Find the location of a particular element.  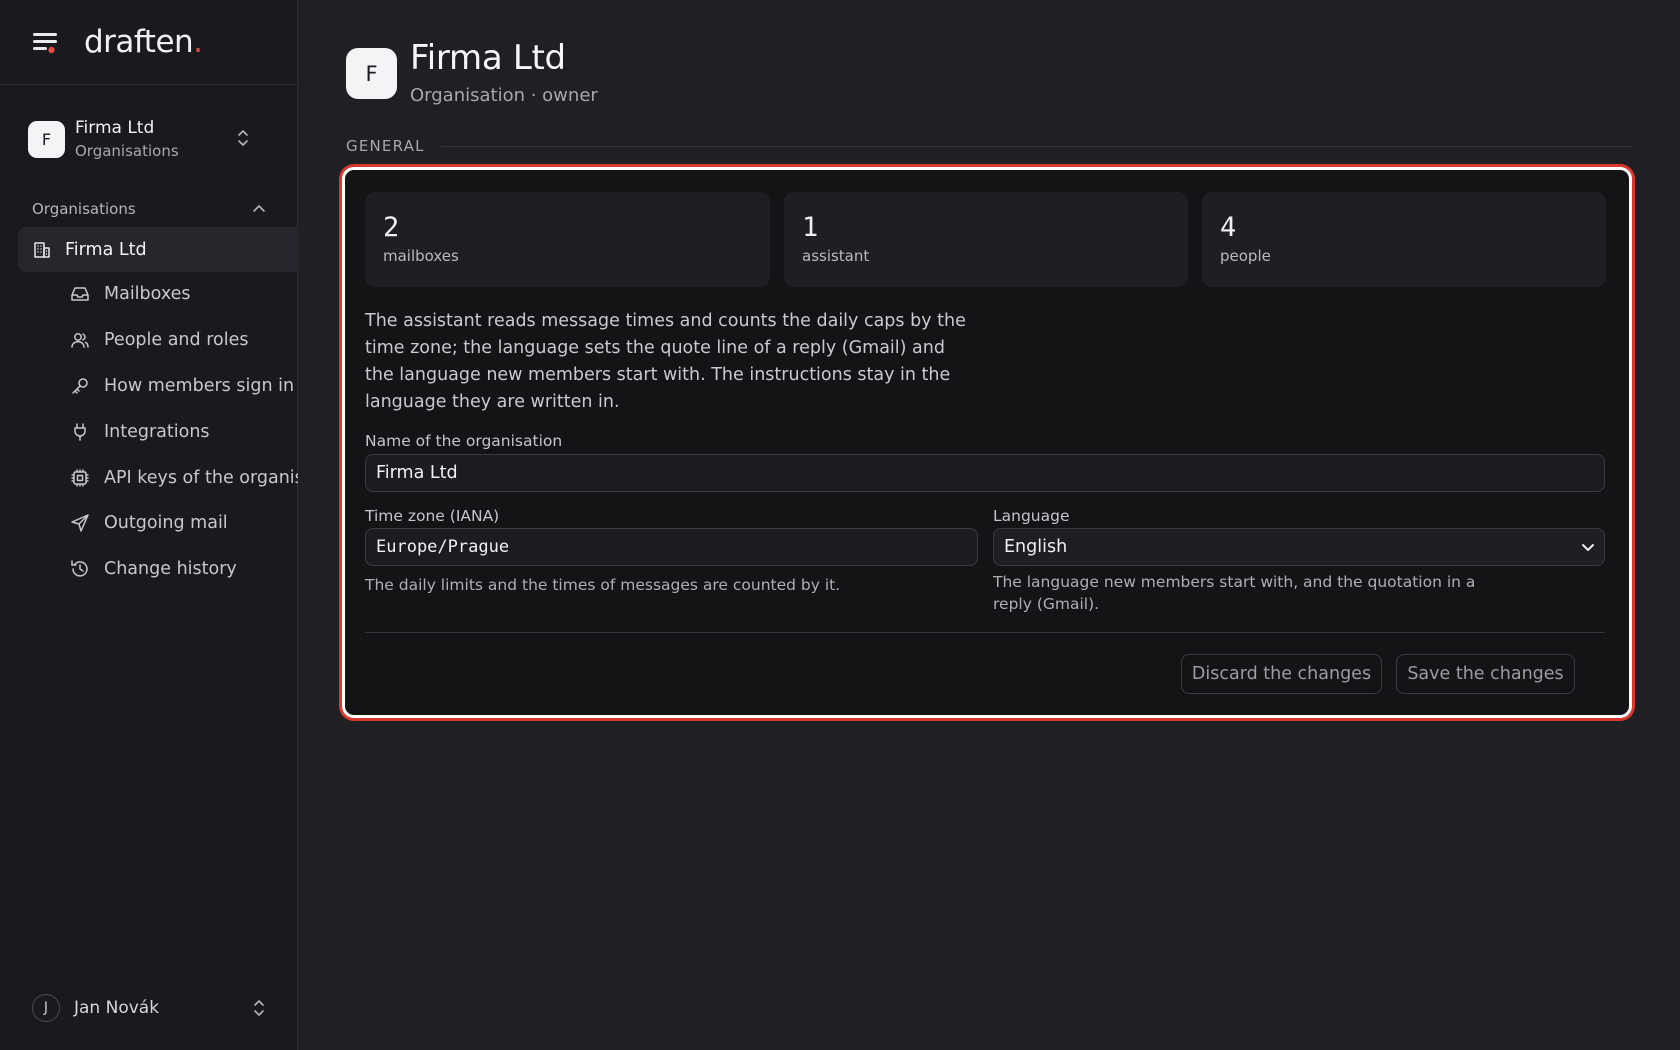

stat-card-assistant: 1 assistant is located at coordinates (986, 239).